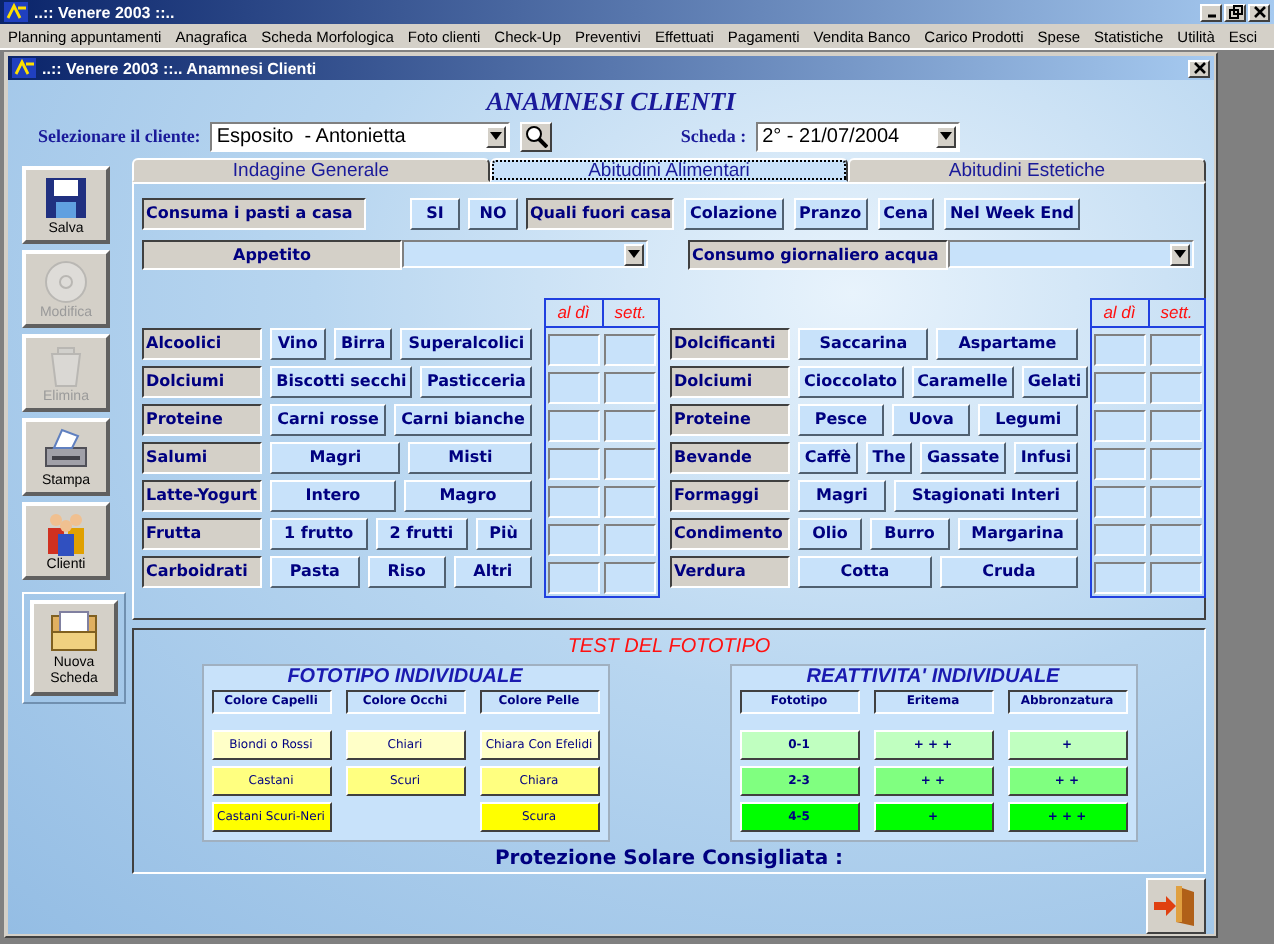 The image size is (1274, 944). I want to click on option-button: Riso, so click(406, 572).